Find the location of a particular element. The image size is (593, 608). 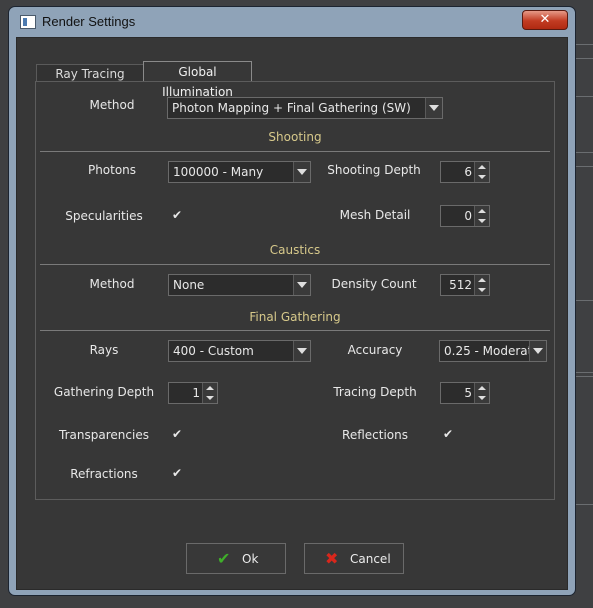

shooting-divider is located at coordinates (295, 151).